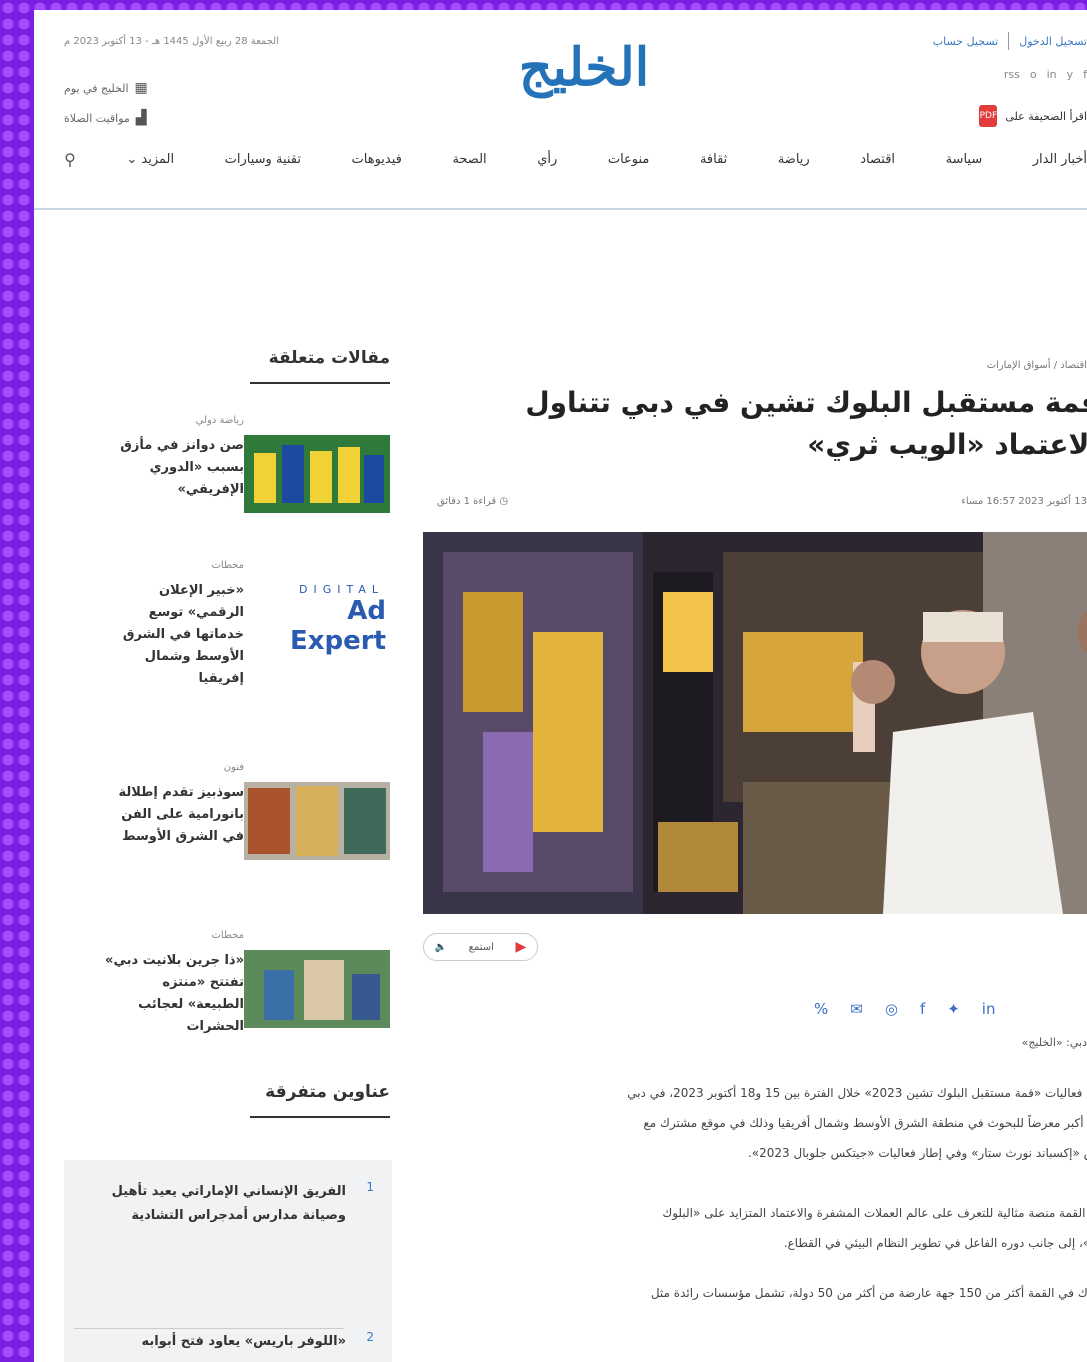 The height and width of the screenshot is (1362, 1087). I want to click on login-link: تسجيل الدخول, so click(1053, 41).